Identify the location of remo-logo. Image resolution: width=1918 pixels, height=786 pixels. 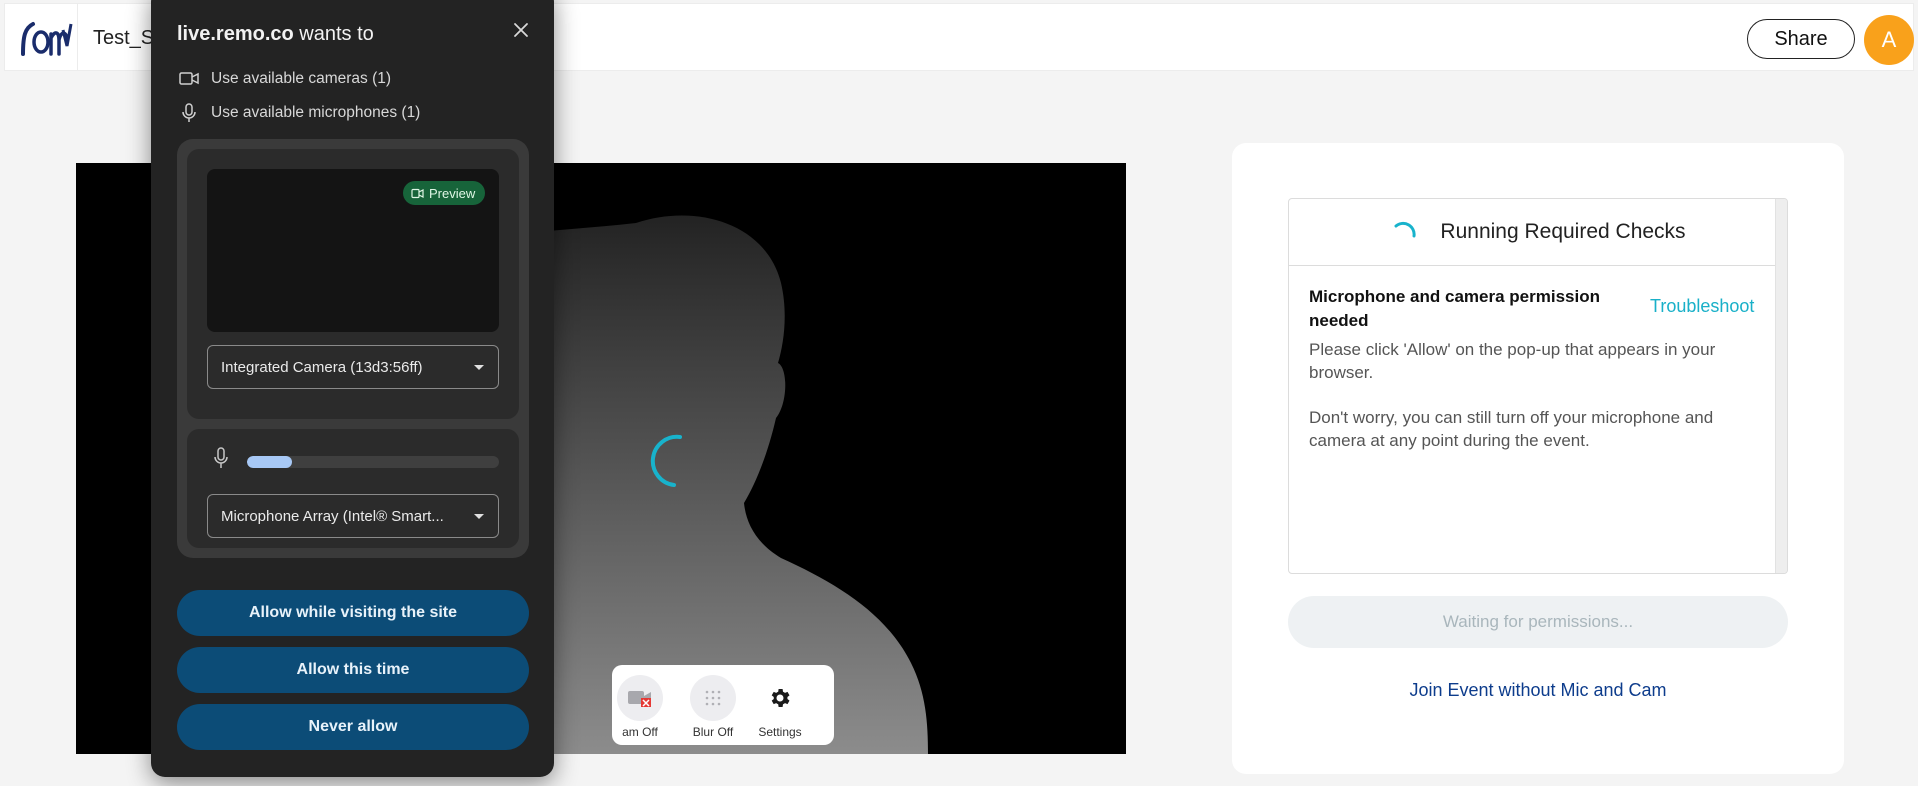
(44, 37).